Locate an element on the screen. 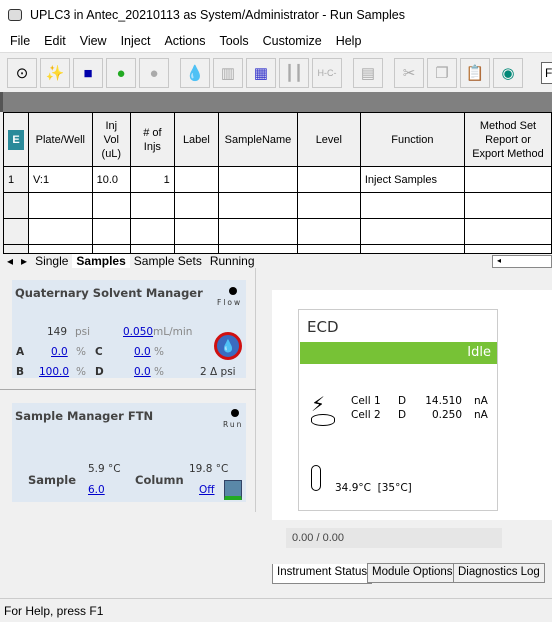 This screenshot has width=552, height=622. tab-module-options: Module Options is located at coordinates (412, 573).